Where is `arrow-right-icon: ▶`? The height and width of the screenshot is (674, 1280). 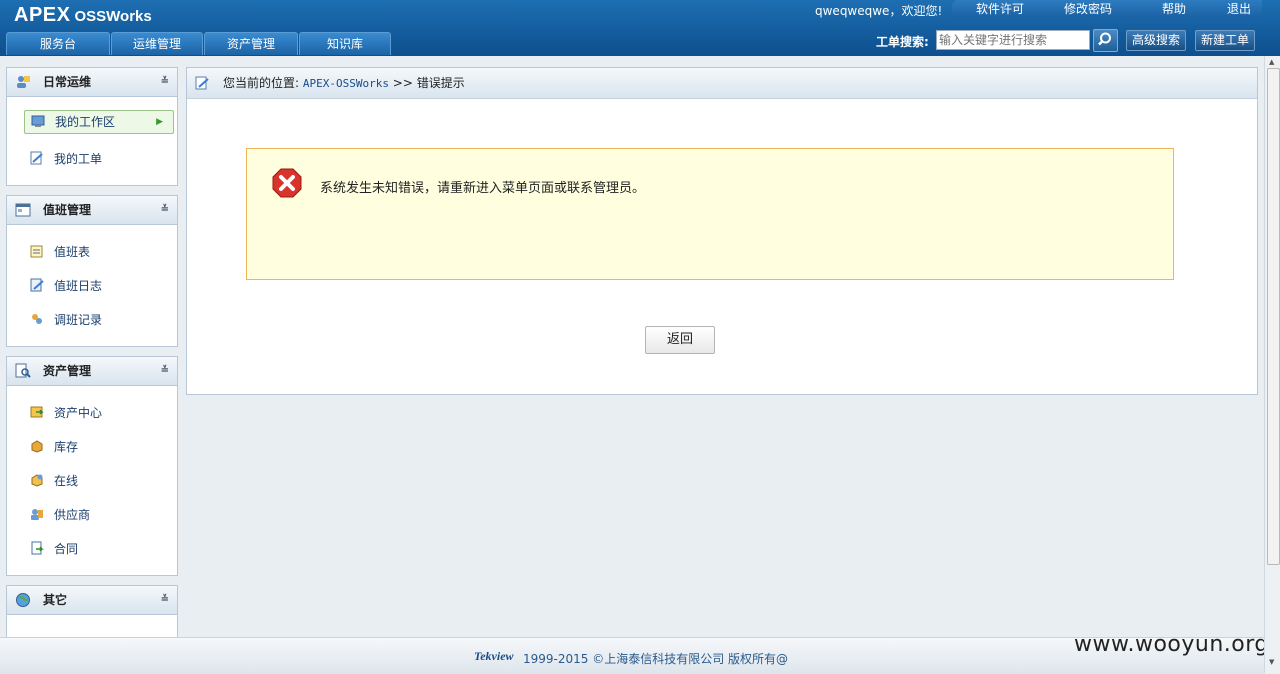
arrow-right-icon: ▶ is located at coordinates (159, 122).